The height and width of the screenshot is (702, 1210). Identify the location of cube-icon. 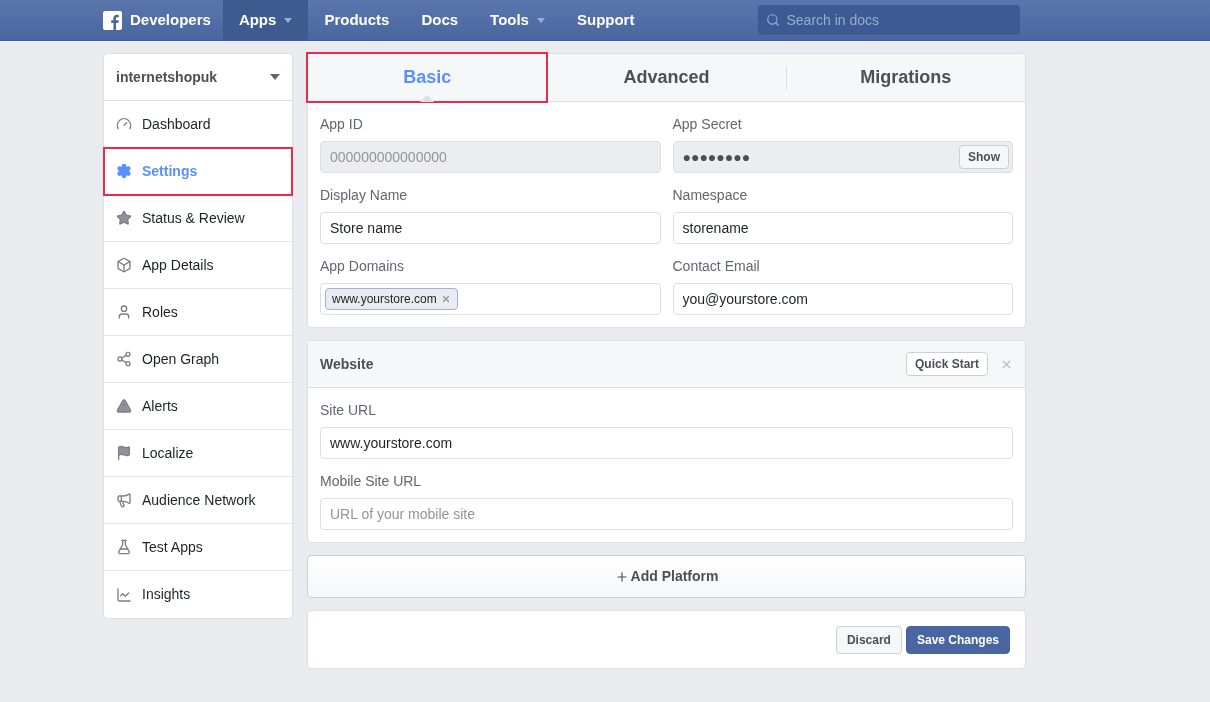
(124, 265).